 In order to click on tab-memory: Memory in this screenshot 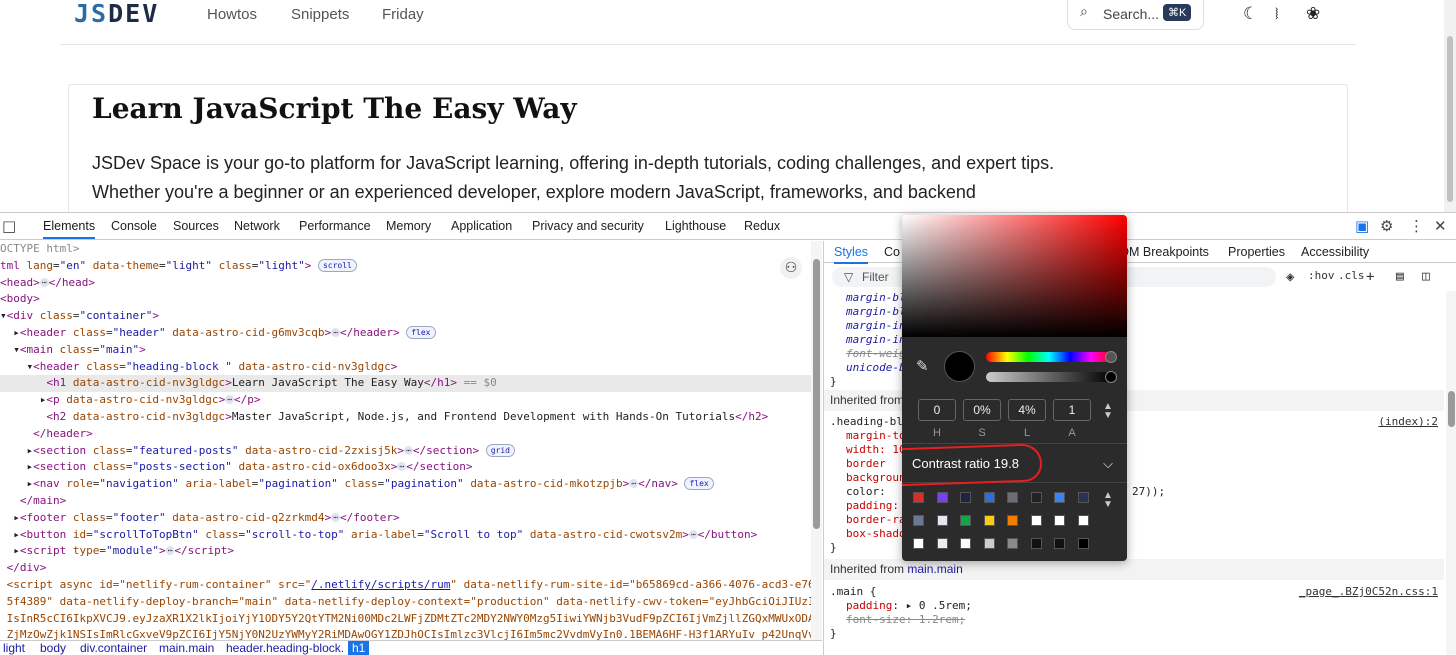, I will do `click(408, 226)`.